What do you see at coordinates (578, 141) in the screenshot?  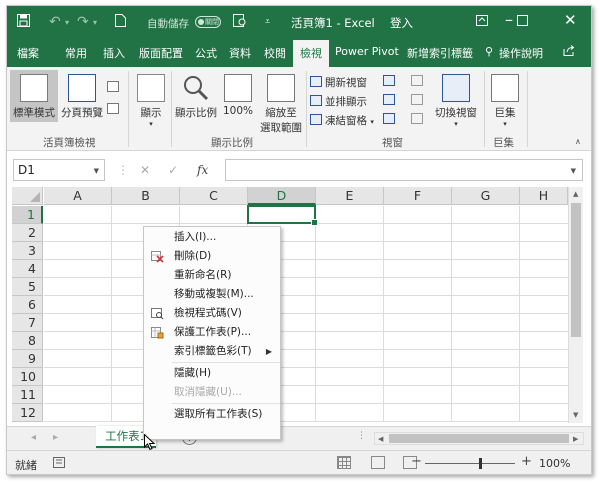 I see `collapse-ribbon-icon: ∧` at bounding box center [578, 141].